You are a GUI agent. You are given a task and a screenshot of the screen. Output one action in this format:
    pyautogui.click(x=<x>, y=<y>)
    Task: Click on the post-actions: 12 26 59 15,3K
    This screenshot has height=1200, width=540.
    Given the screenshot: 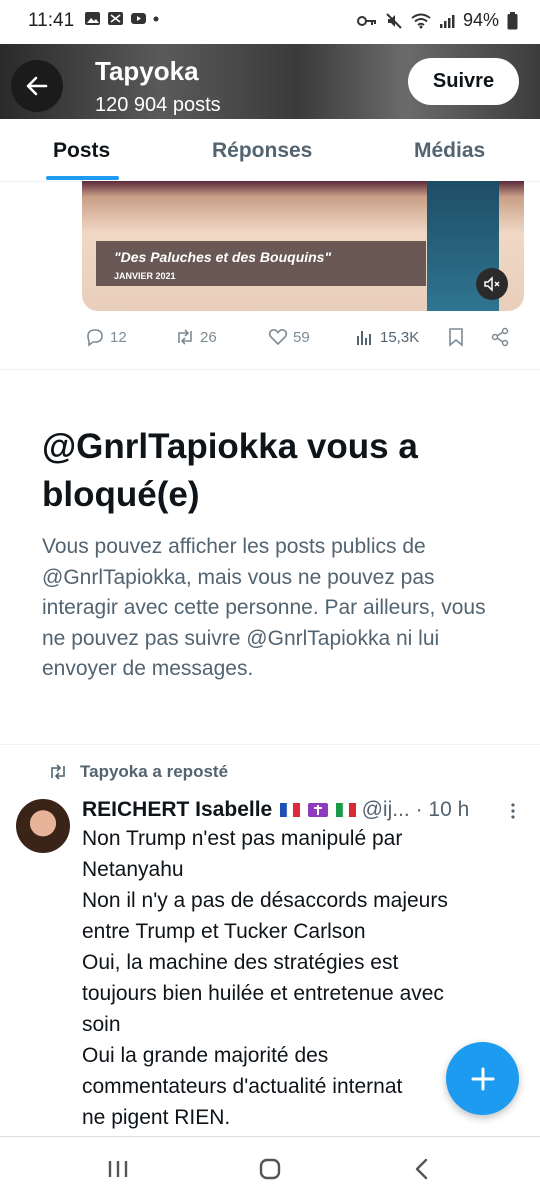 What is the action you would take?
    pyautogui.click(x=270, y=338)
    